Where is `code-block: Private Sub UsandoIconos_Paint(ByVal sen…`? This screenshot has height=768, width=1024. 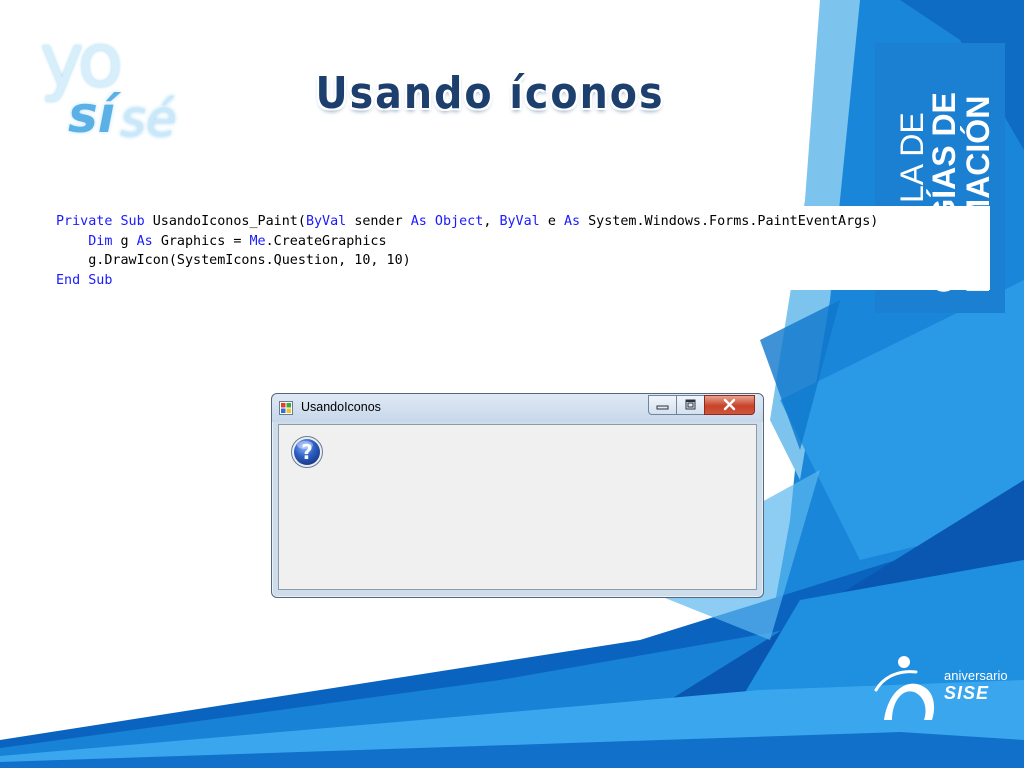 code-block: Private Sub UsandoIconos_Paint(ByVal sen… is located at coordinates (519, 248).